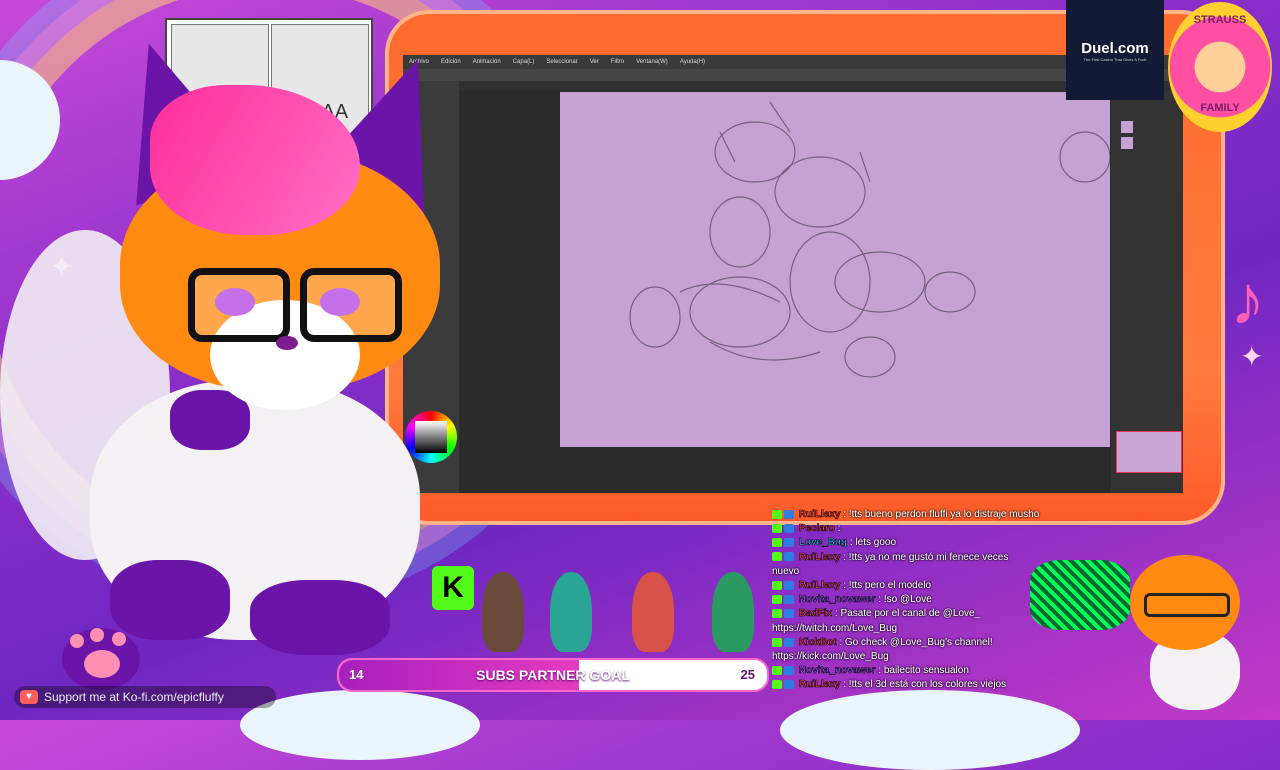  I want to click on gift-sparkle, so click(1080, 595).